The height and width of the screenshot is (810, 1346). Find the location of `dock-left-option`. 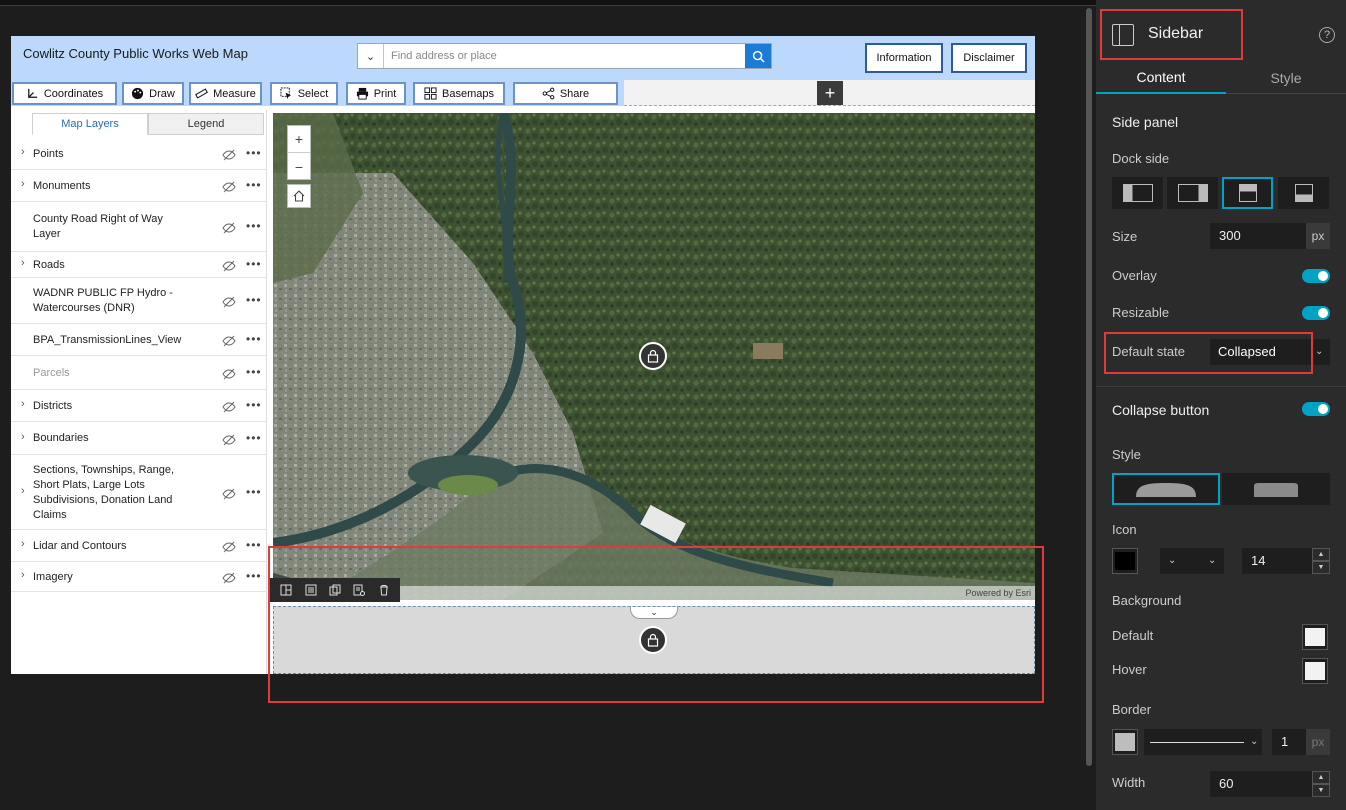

dock-left-option is located at coordinates (1137, 193).